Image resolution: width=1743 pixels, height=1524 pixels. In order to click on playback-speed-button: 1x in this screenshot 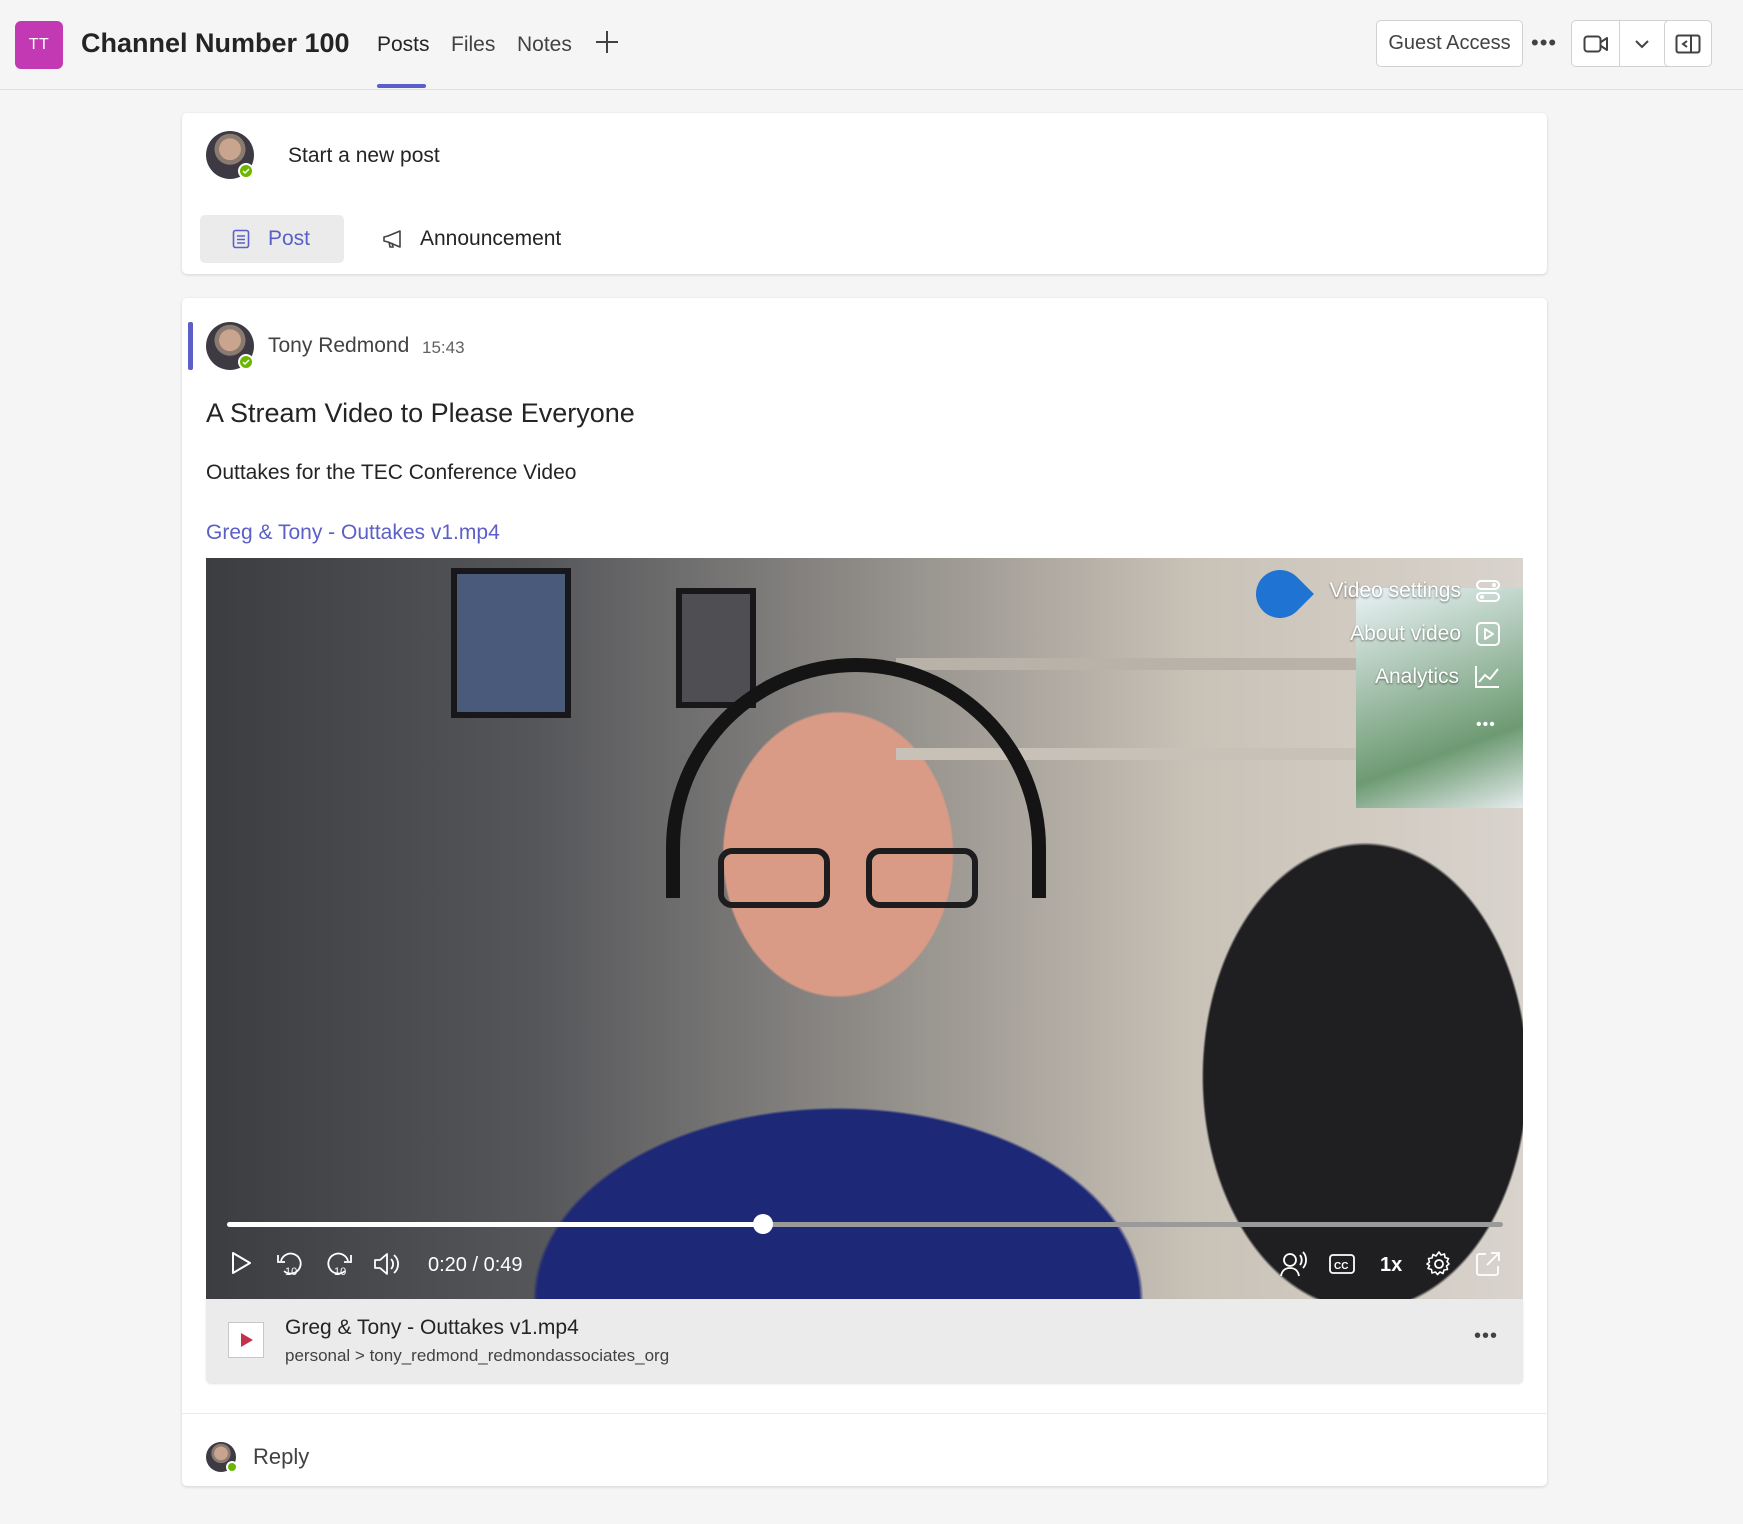, I will do `click(1391, 1265)`.